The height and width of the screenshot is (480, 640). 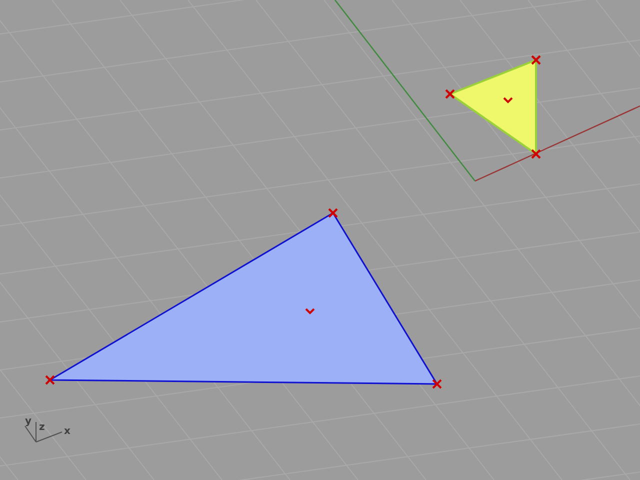 I want to click on axis-label: x, so click(x=67, y=431).